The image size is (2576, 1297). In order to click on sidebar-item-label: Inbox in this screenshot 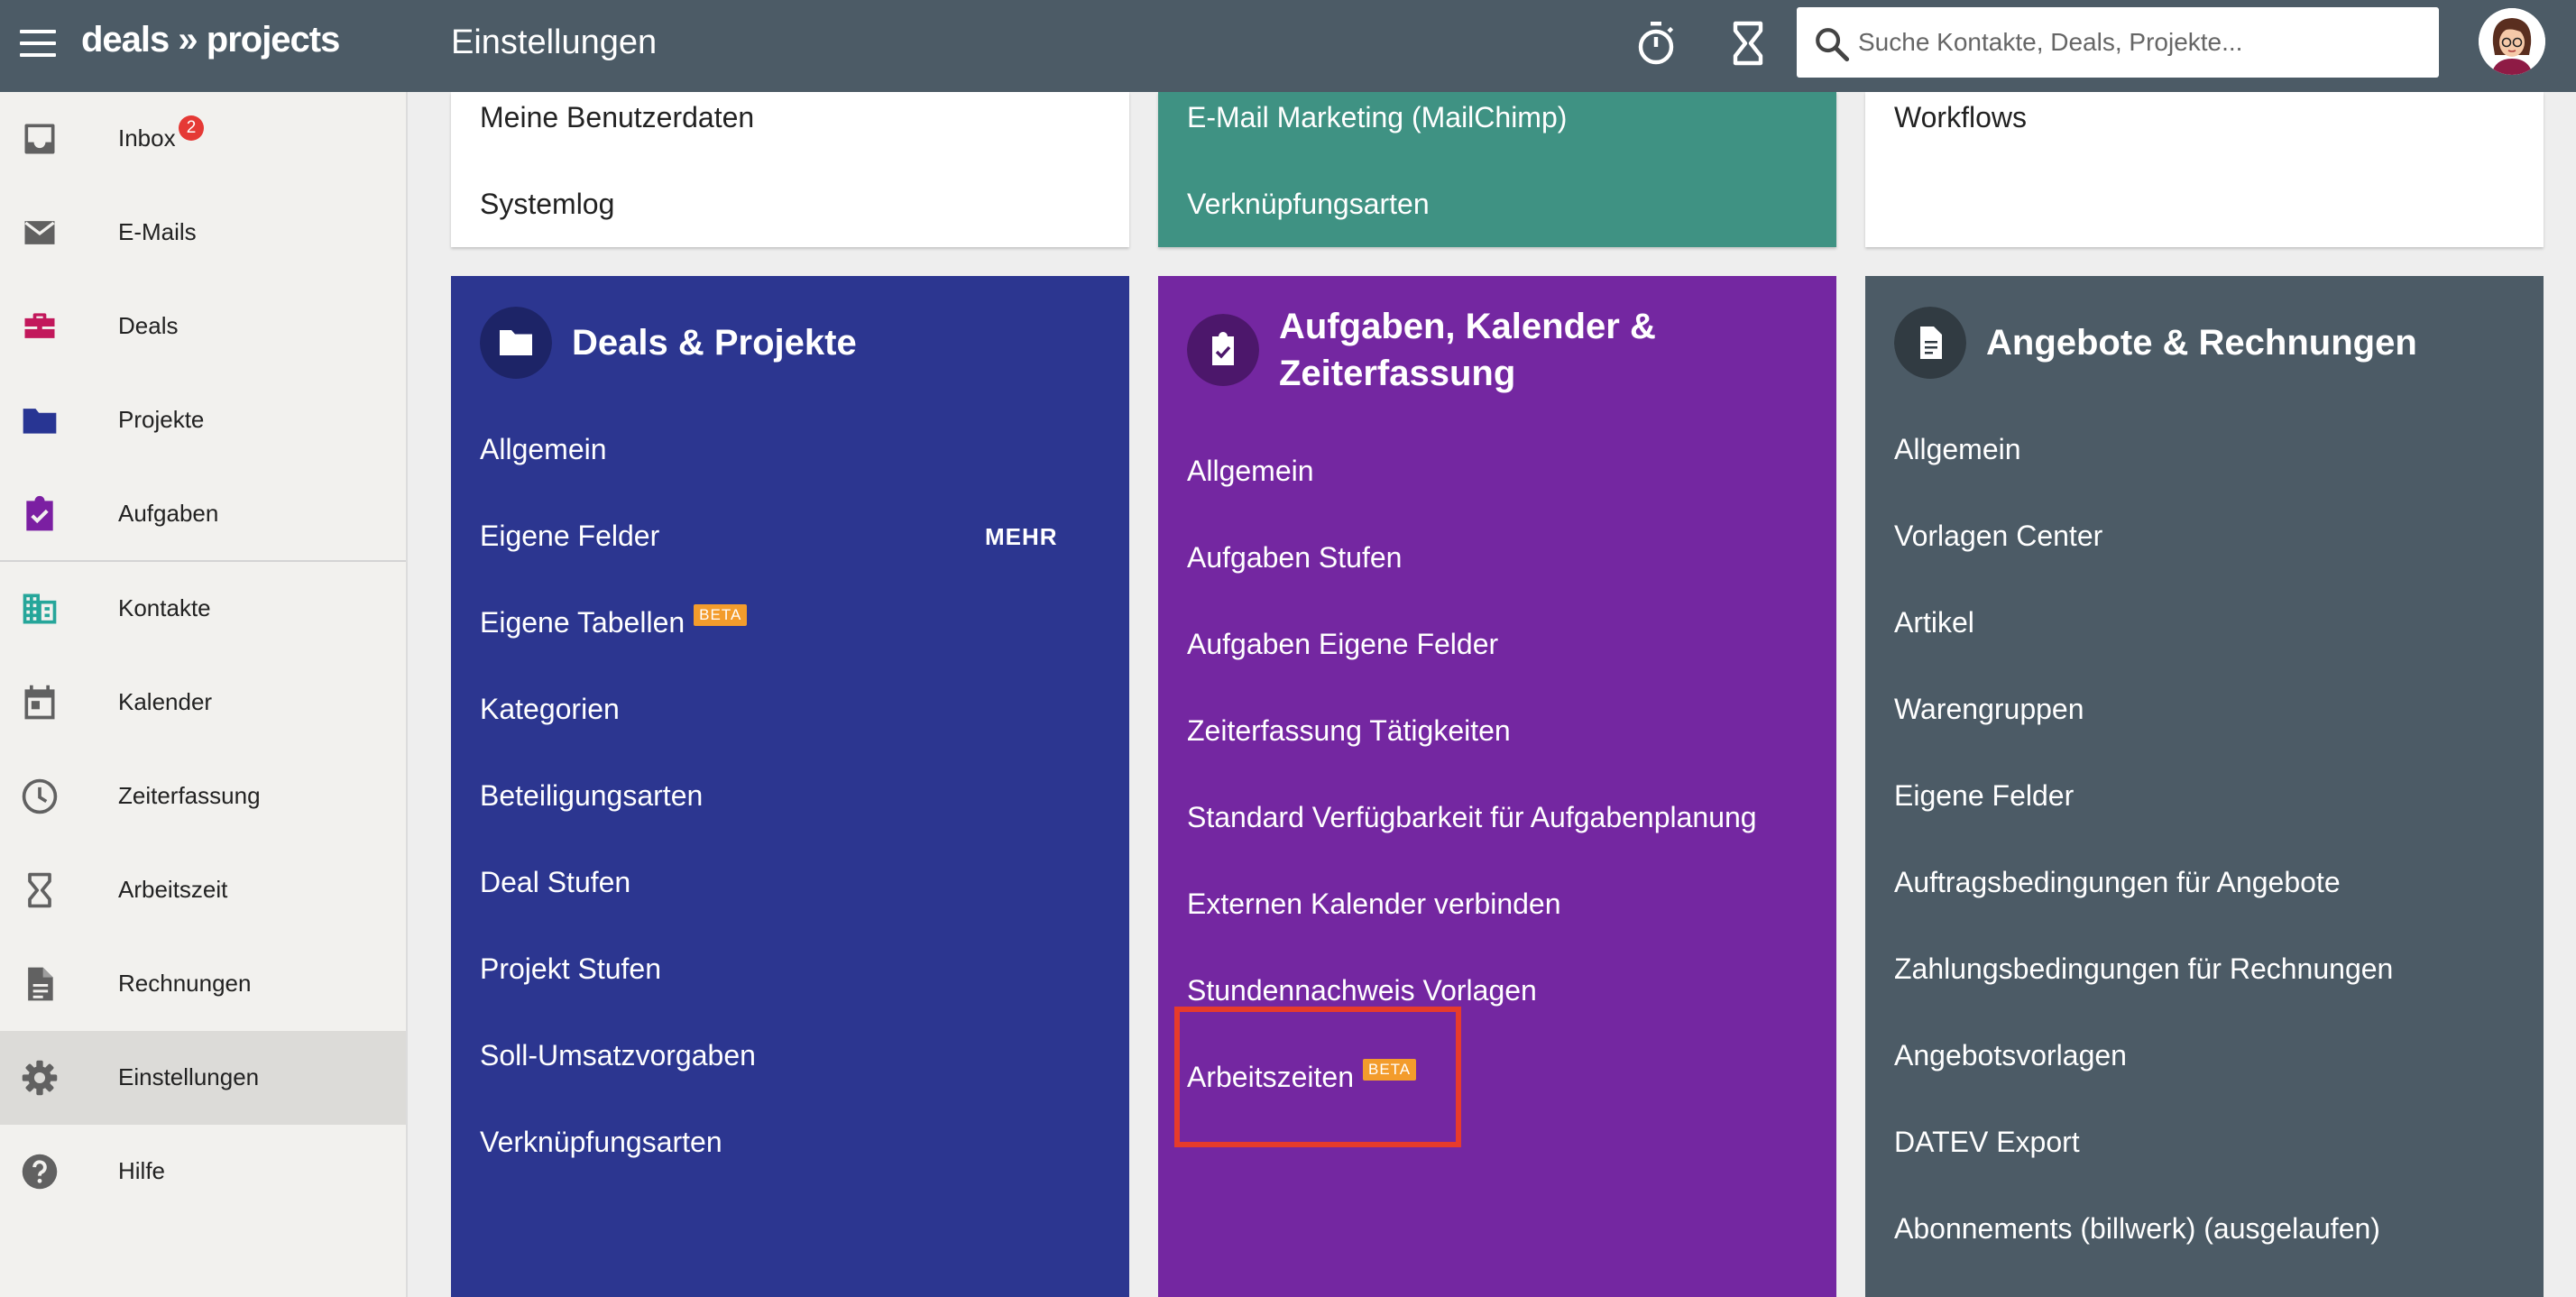, I will do `click(147, 138)`.